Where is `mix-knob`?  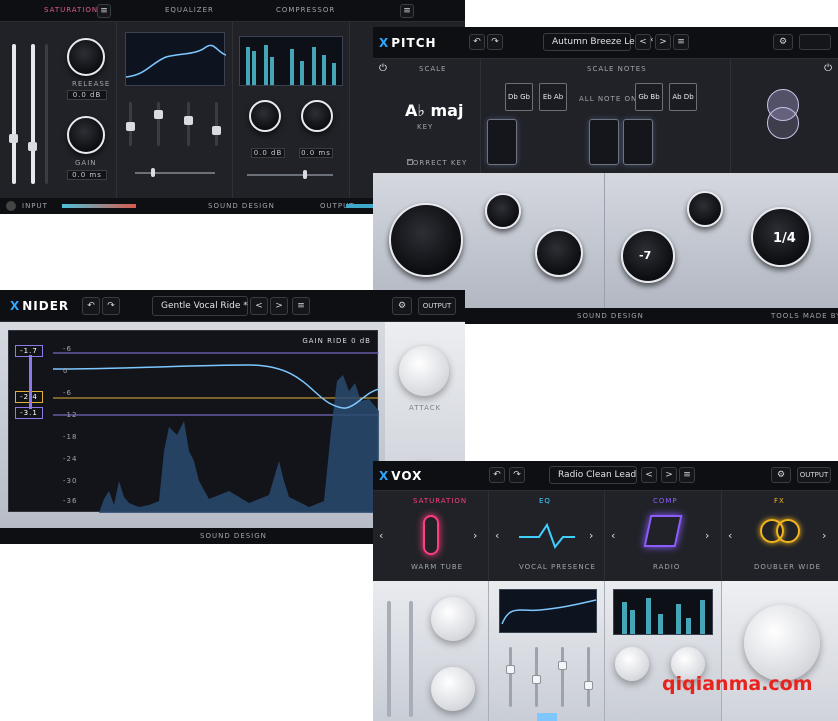 mix-knob is located at coordinates (453, 689).